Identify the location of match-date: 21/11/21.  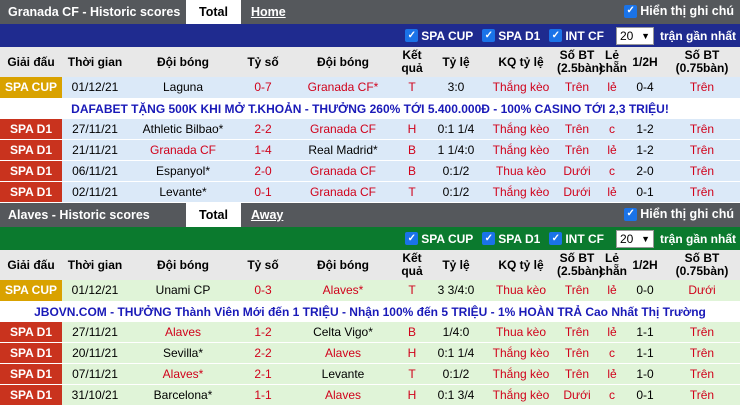
(95, 150).